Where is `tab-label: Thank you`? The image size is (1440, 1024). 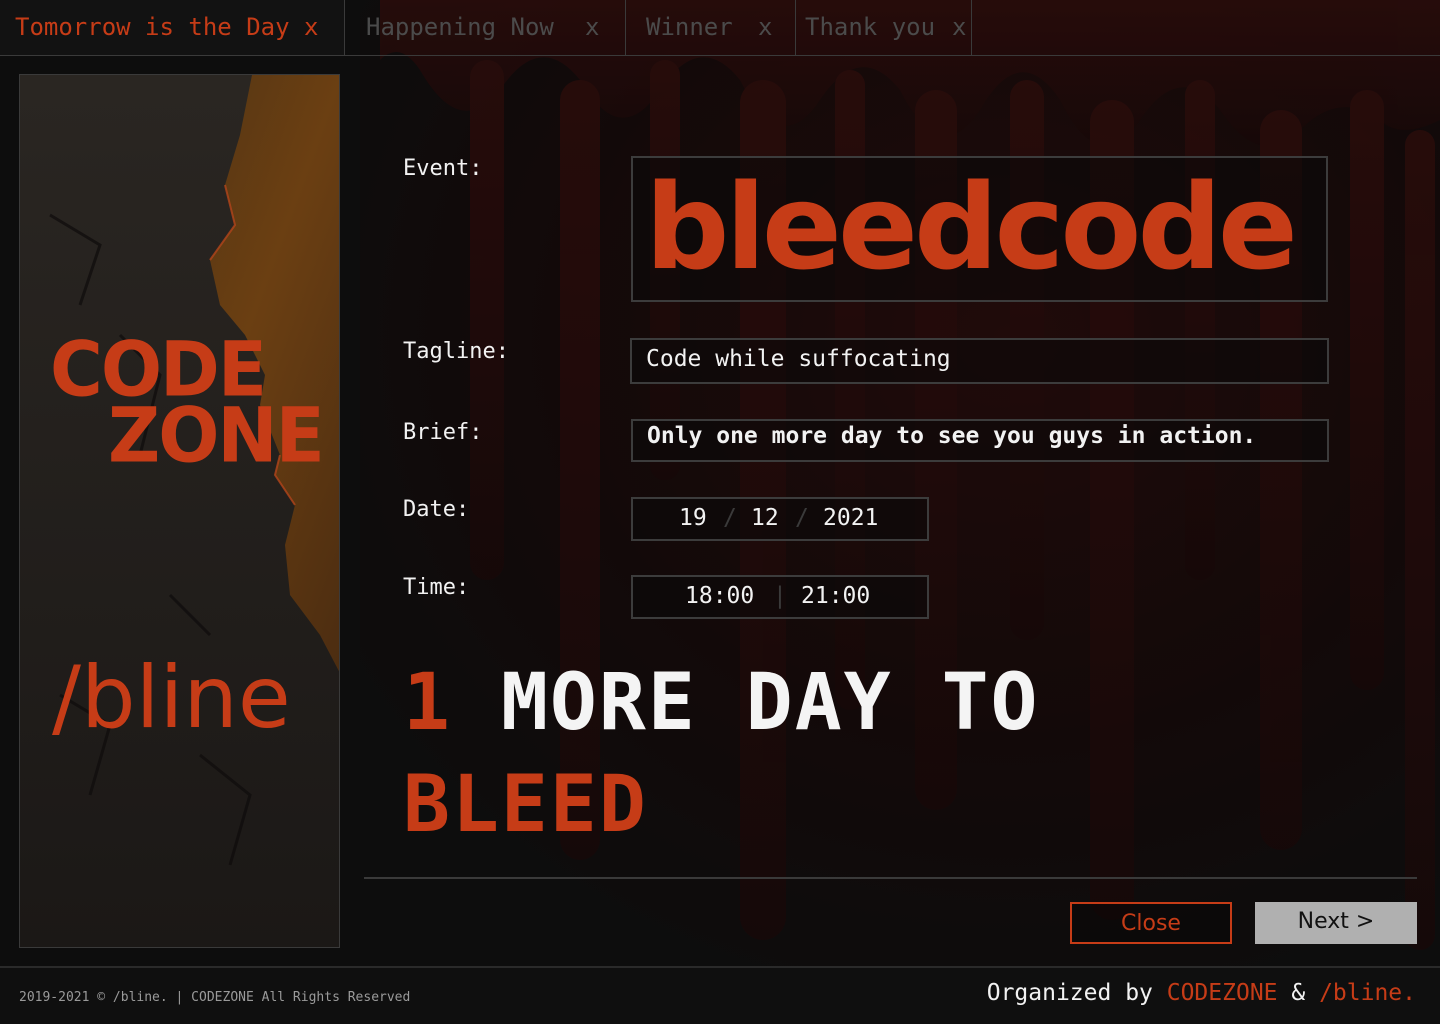
tab-label: Thank you is located at coordinates (870, 27).